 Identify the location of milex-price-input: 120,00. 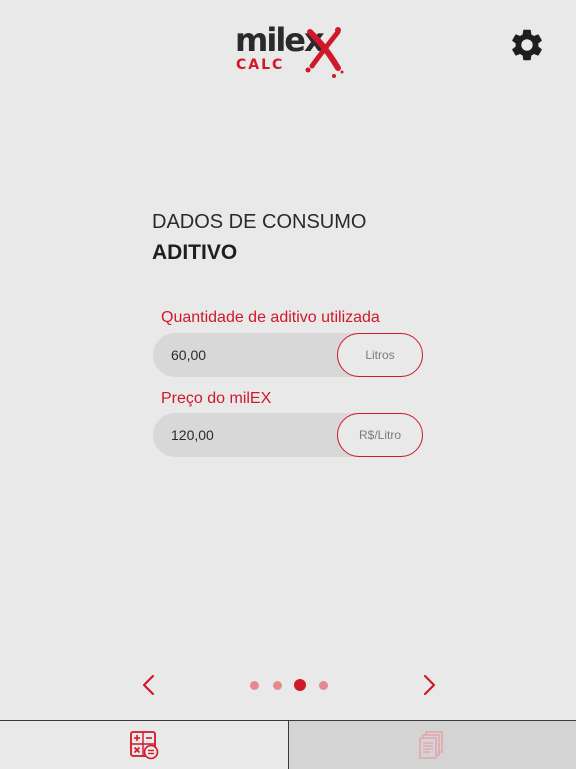
(192, 435).